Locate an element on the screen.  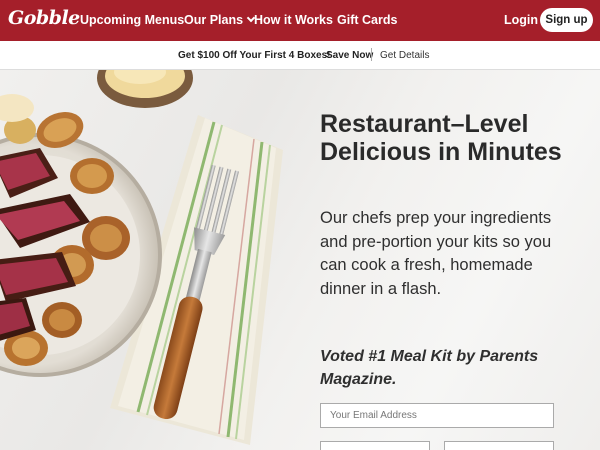
nav-our-plans-label: Our Plans is located at coordinates (214, 20).